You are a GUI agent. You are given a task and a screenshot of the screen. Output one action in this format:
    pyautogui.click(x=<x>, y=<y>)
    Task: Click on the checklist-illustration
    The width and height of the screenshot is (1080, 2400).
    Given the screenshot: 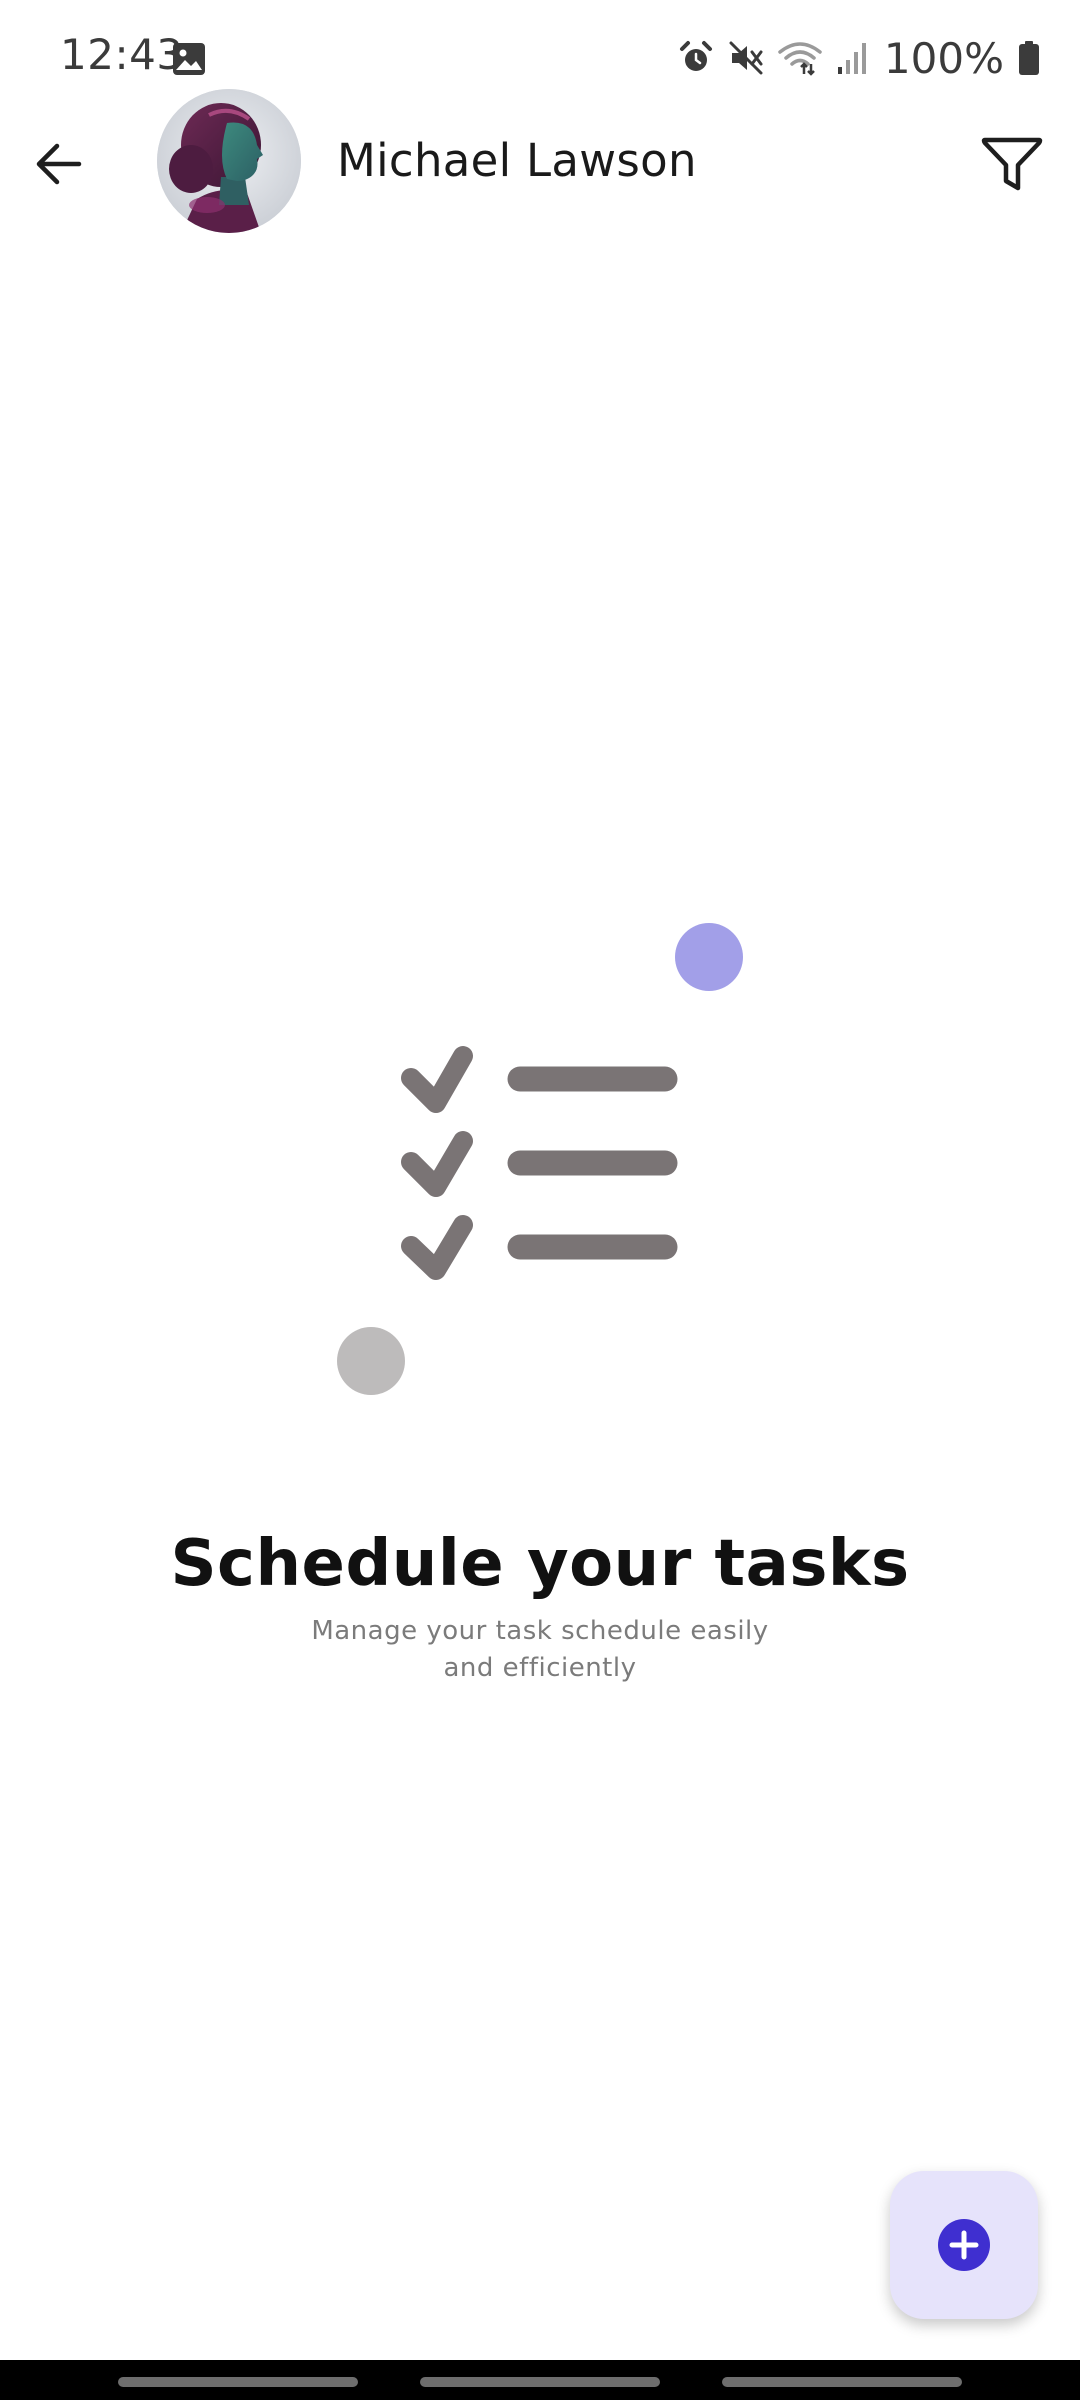 What is the action you would take?
    pyautogui.click(x=540, y=1159)
    